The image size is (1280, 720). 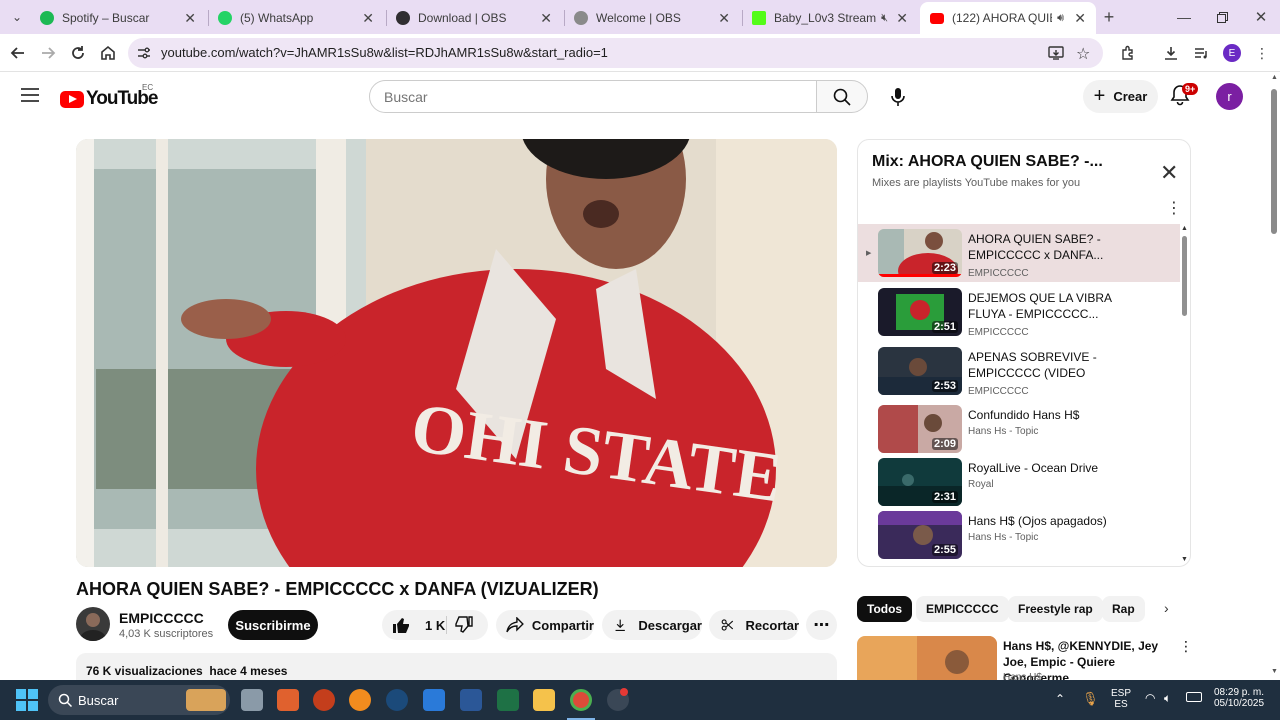 I want to click on subscribe-button: Suscribirme, so click(x=273, y=625).